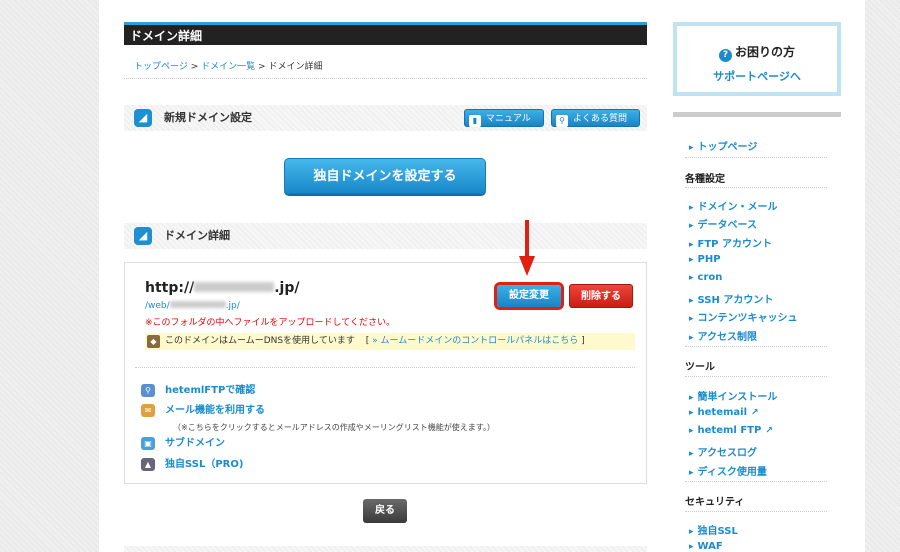 This screenshot has width=900, height=552. I want to click on sidebar-item-database: データベース, so click(723, 223).